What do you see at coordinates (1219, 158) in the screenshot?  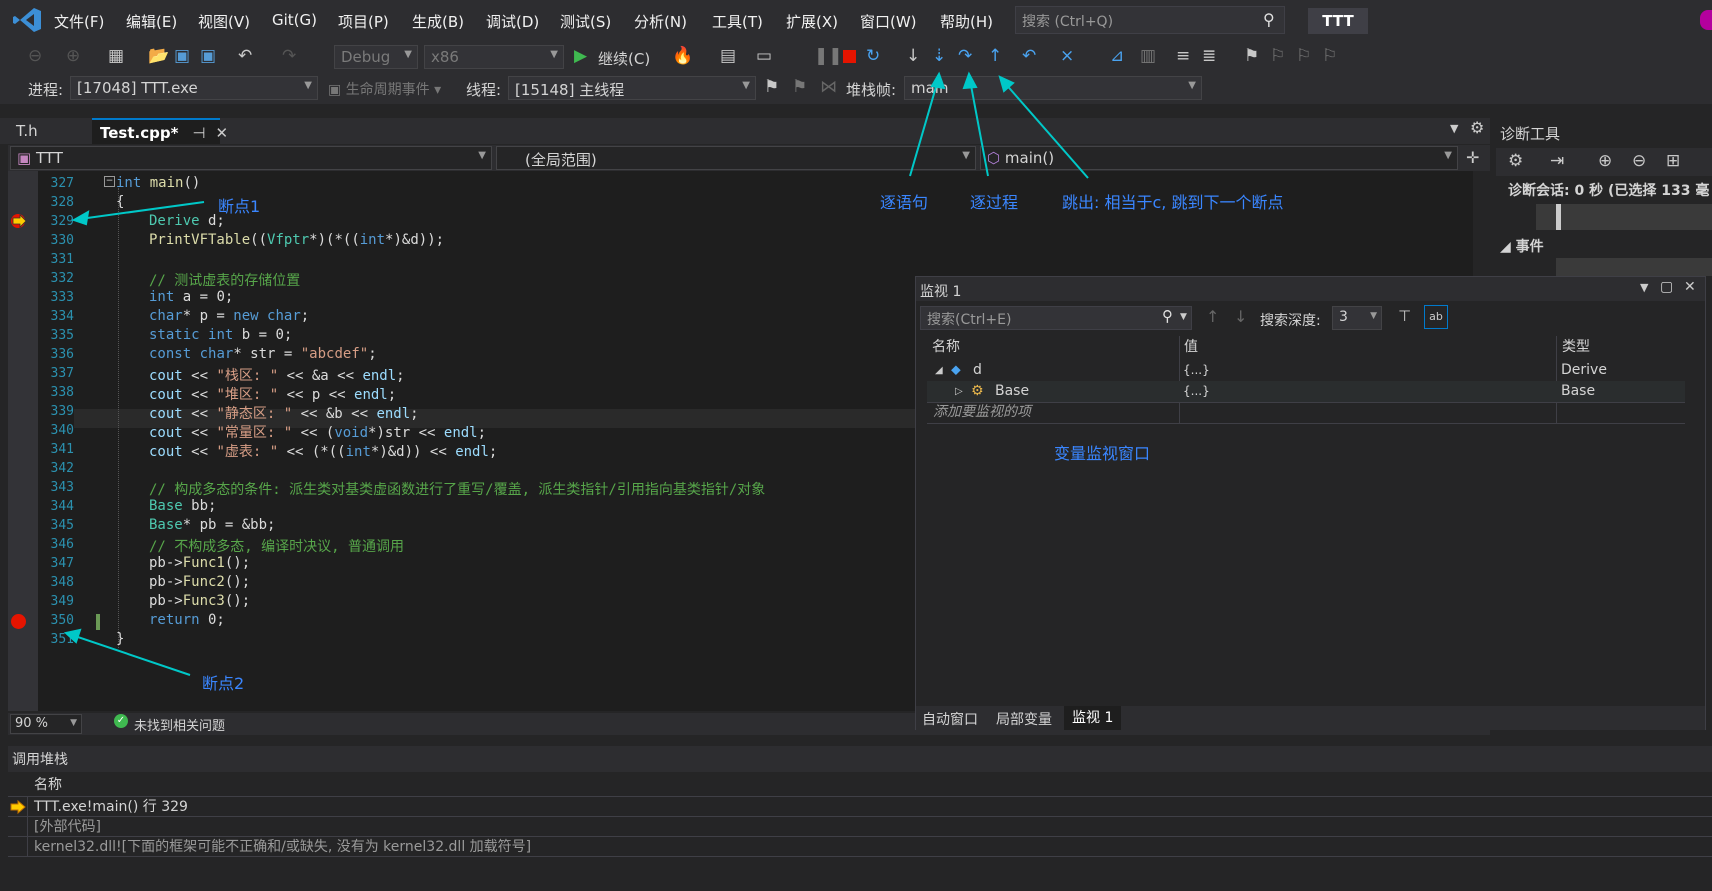 I see `member-select: ⬡ main() ▼` at bounding box center [1219, 158].